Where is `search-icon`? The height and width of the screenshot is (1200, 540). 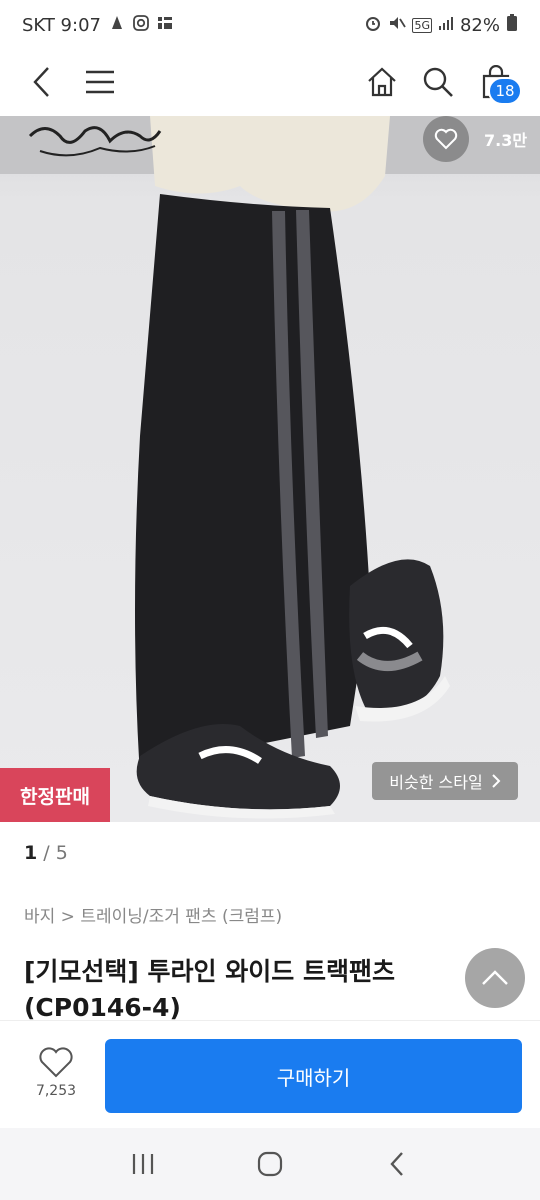
search-icon is located at coordinates (438, 82).